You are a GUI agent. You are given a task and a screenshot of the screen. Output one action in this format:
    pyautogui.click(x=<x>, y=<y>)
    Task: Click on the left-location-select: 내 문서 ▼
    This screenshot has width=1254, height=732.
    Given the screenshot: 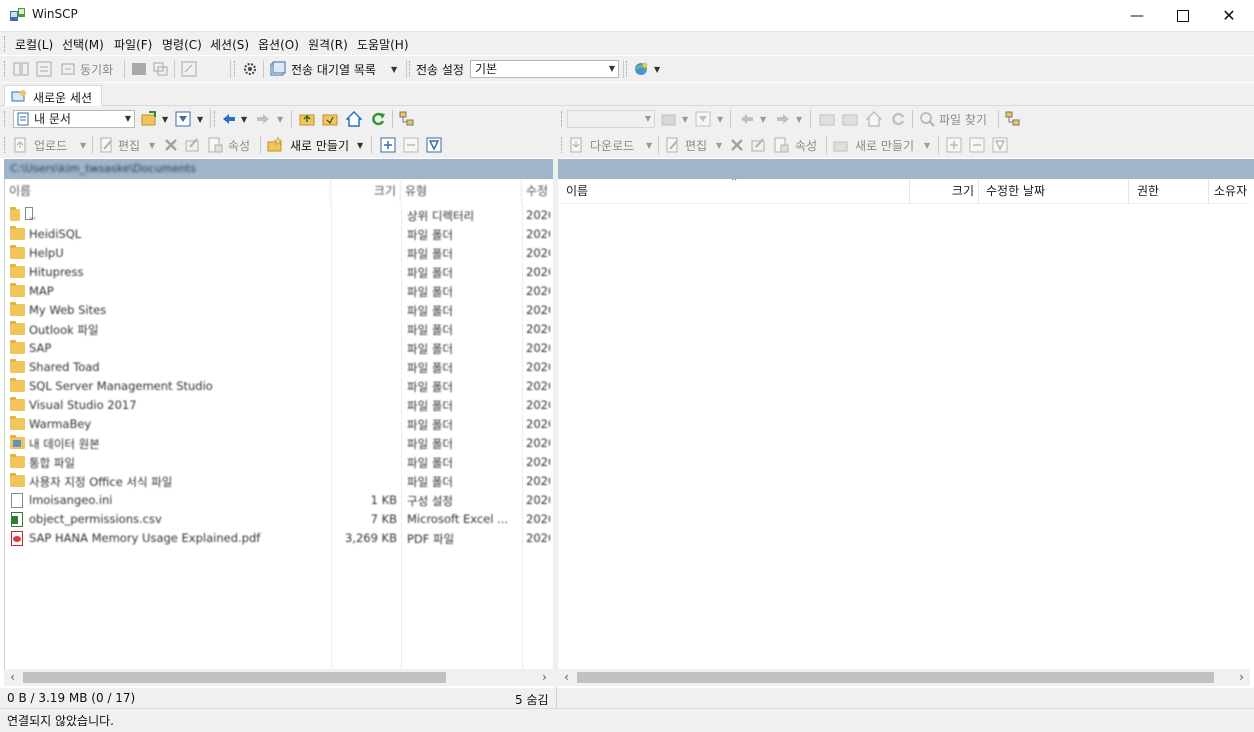 What is the action you would take?
    pyautogui.click(x=74, y=119)
    